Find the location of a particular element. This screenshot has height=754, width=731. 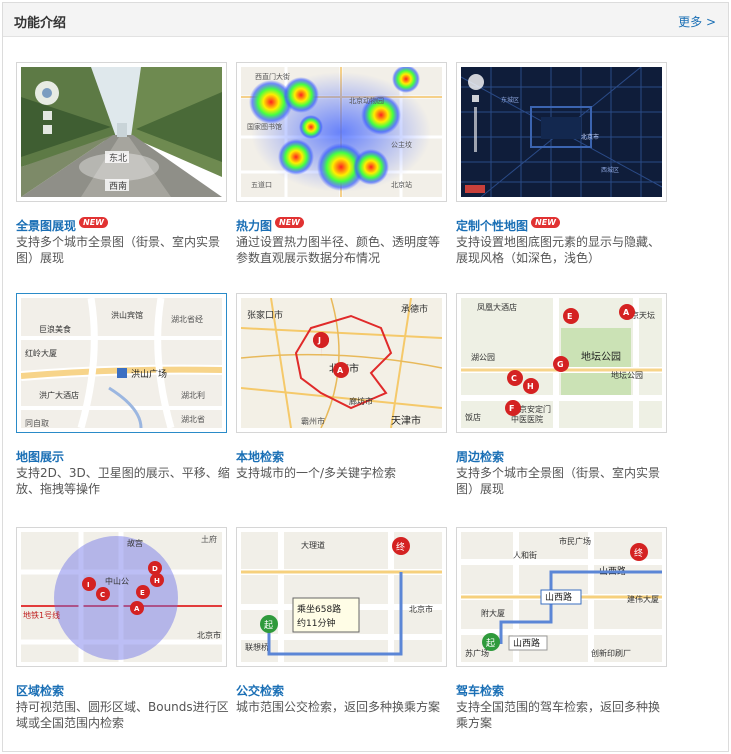

marker-d-icon: D is located at coordinates (155, 568).